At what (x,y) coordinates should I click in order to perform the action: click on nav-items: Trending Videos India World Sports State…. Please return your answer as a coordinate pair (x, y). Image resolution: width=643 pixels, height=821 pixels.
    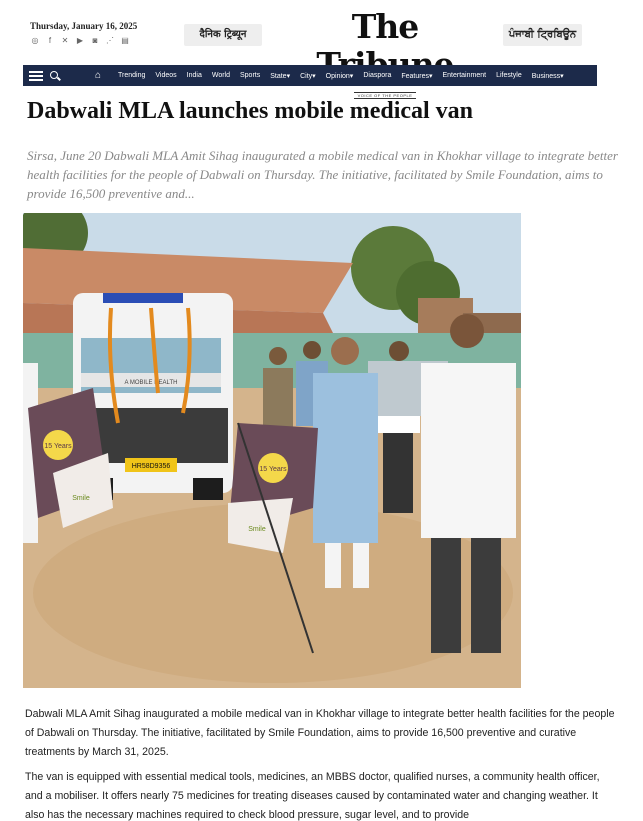
    Looking at the image, I should click on (341, 76).